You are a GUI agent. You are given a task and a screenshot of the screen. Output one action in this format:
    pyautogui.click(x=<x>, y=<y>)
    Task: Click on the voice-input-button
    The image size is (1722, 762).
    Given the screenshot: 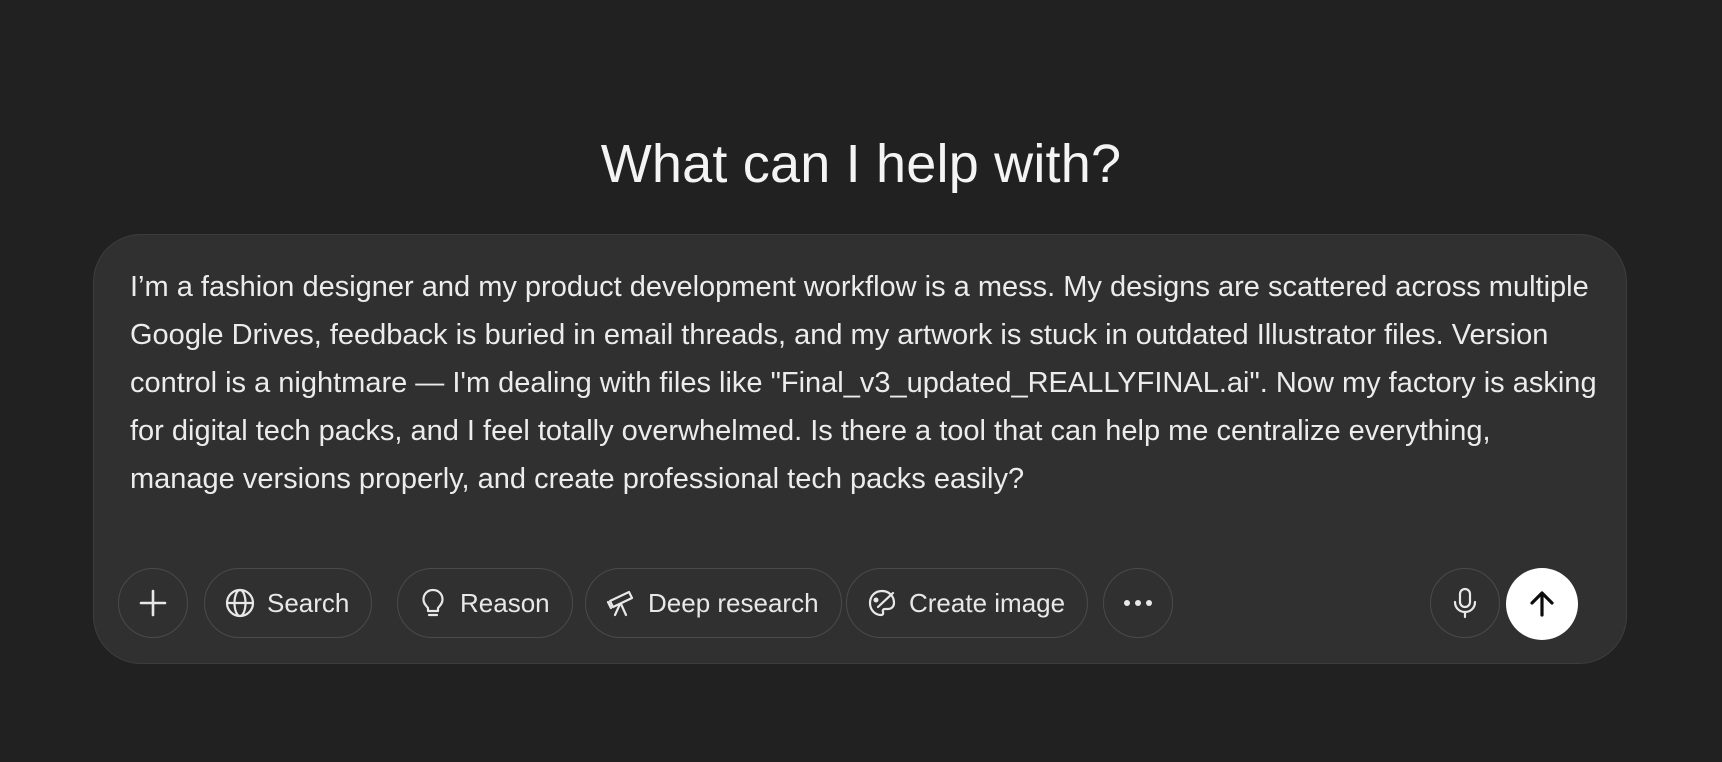 What is the action you would take?
    pyautogui.click(x=1465, y=603)
    